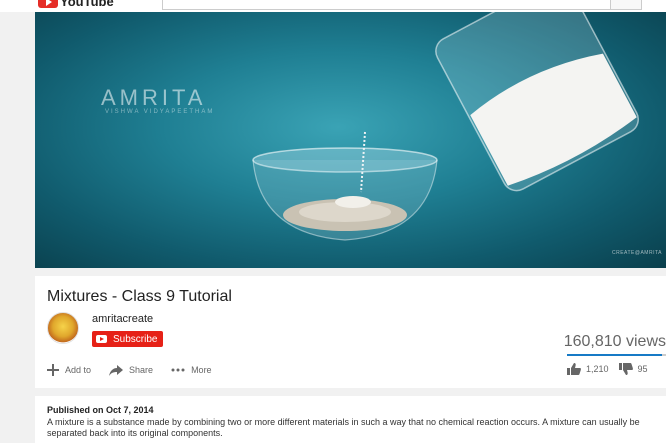 Image resolution: width=666 pixels, height=443 pixels. I want to click on more-dots-icon, so click(178, 370).